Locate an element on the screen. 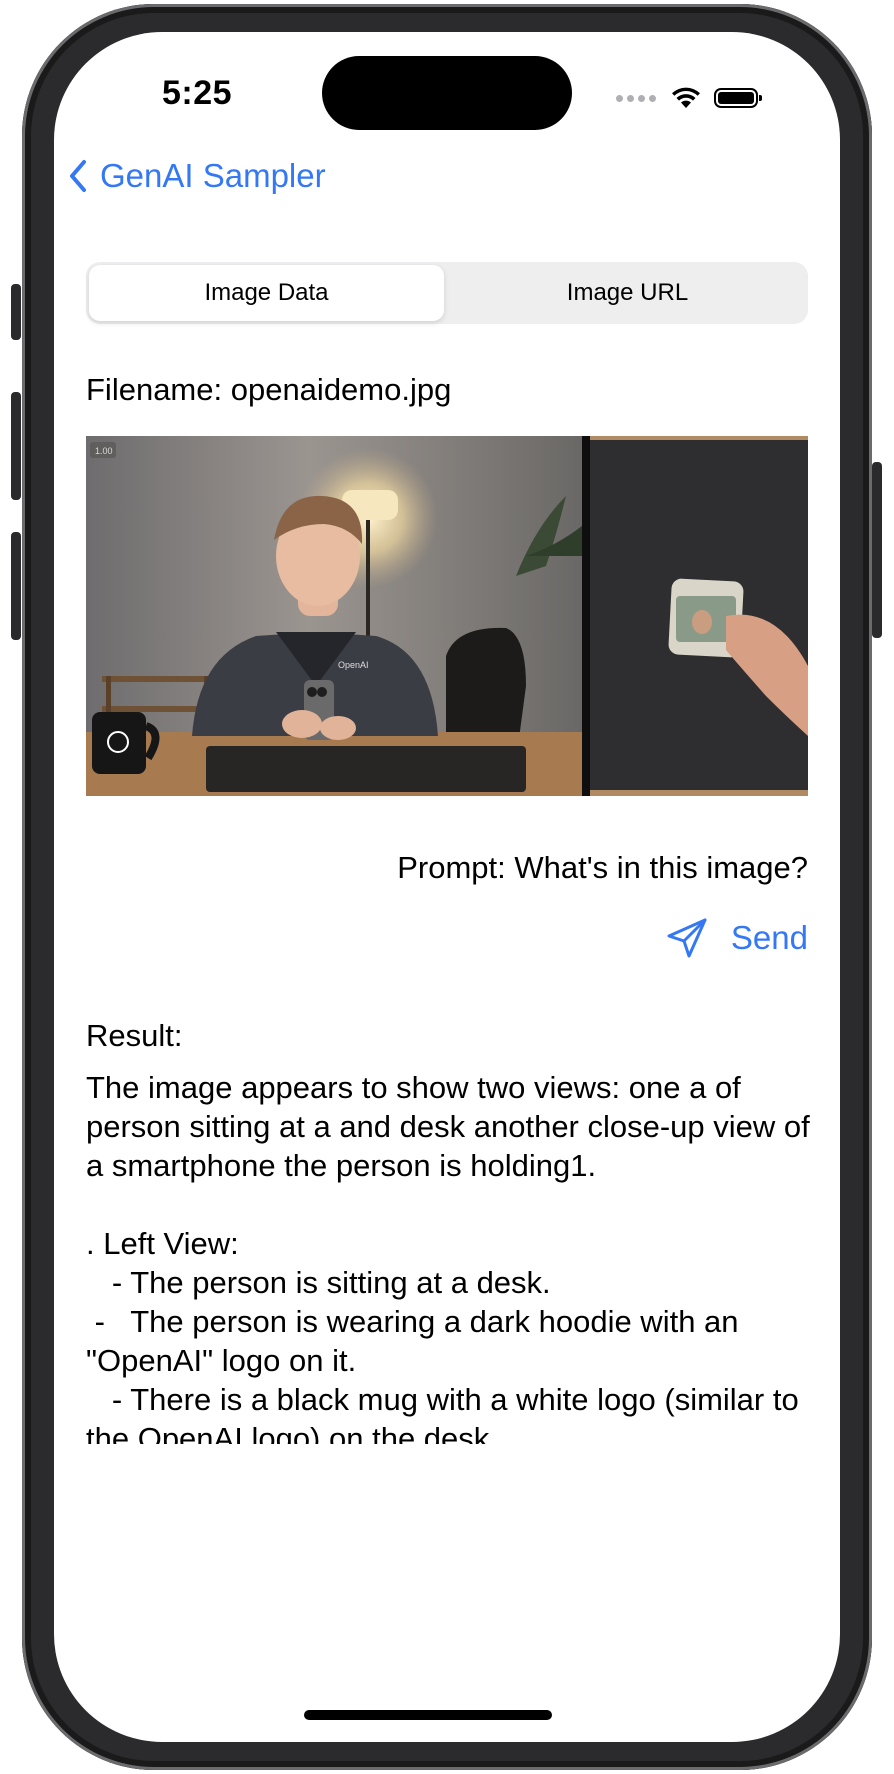 The height and width of the screenshot is (1774, 894). signal-dots-icon is located at coordinates (636, 98).